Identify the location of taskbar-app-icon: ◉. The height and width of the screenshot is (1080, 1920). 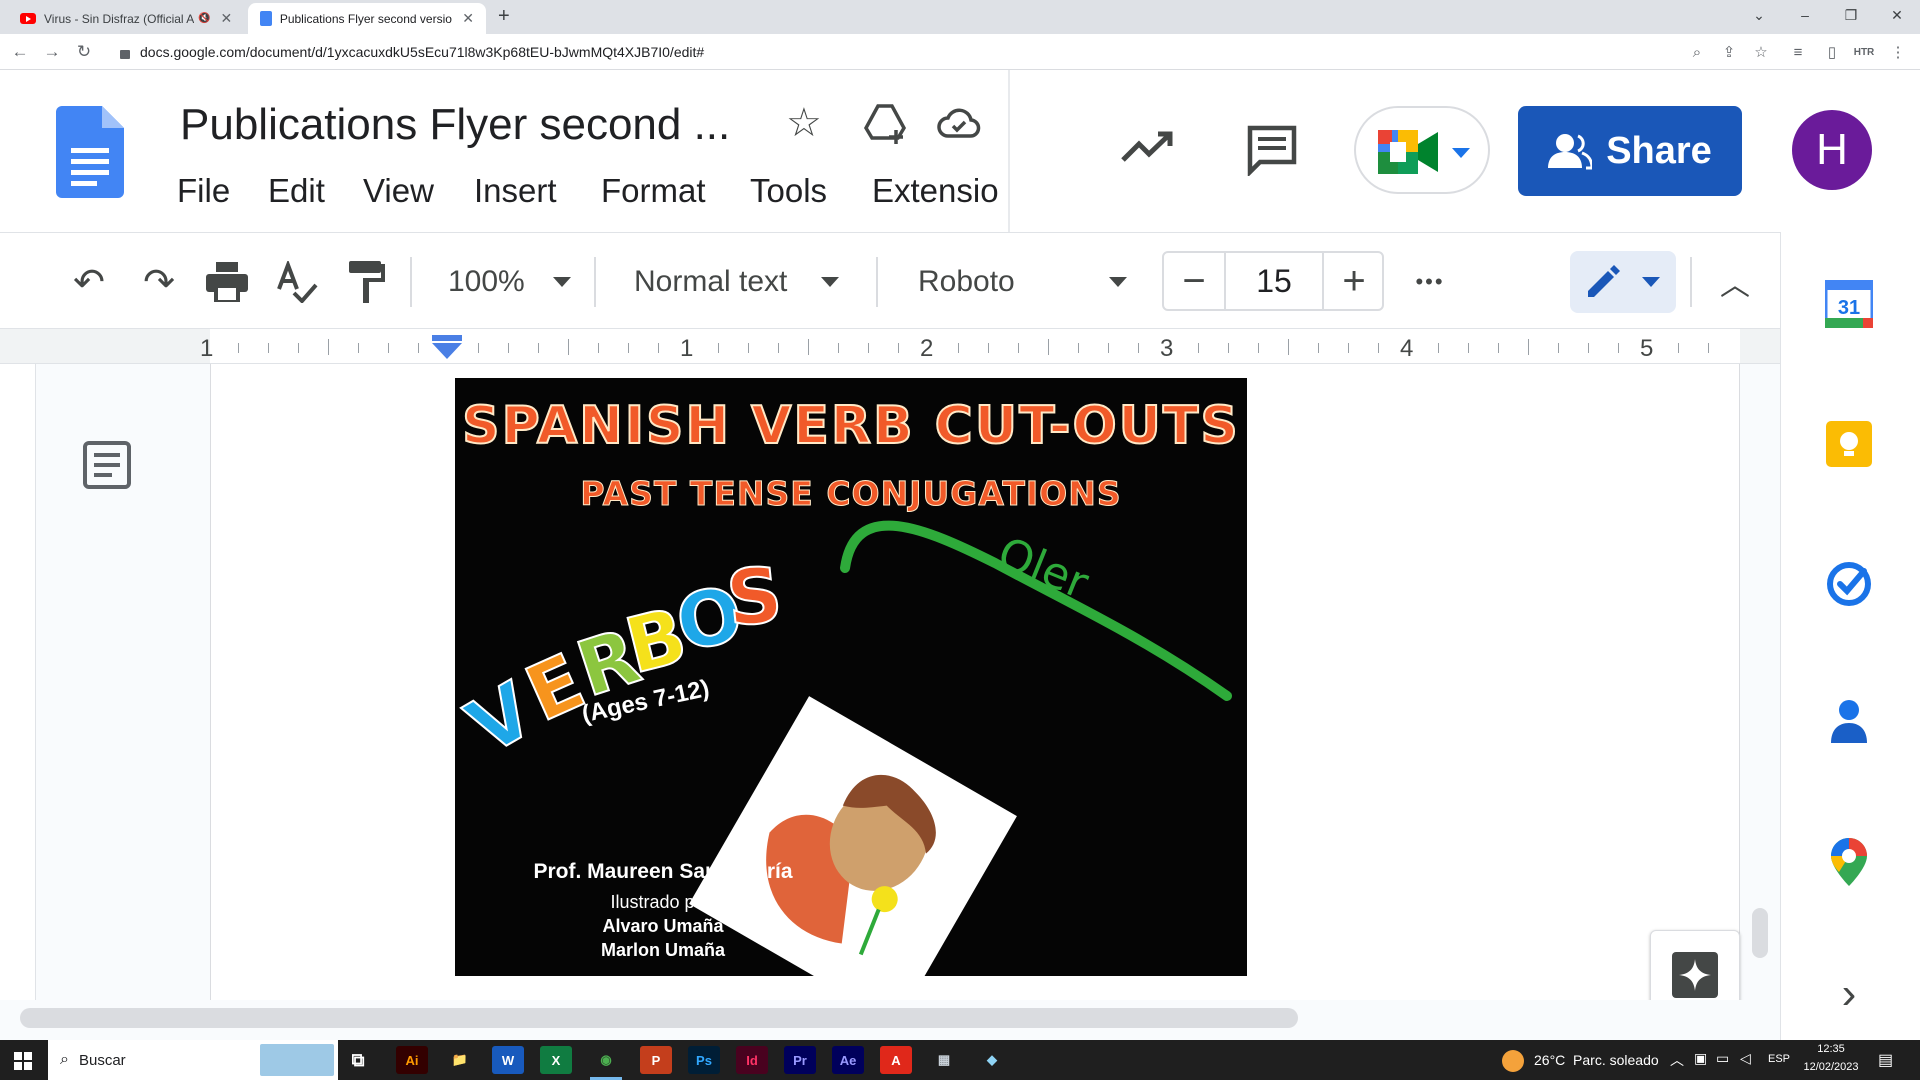
(606, 1060).